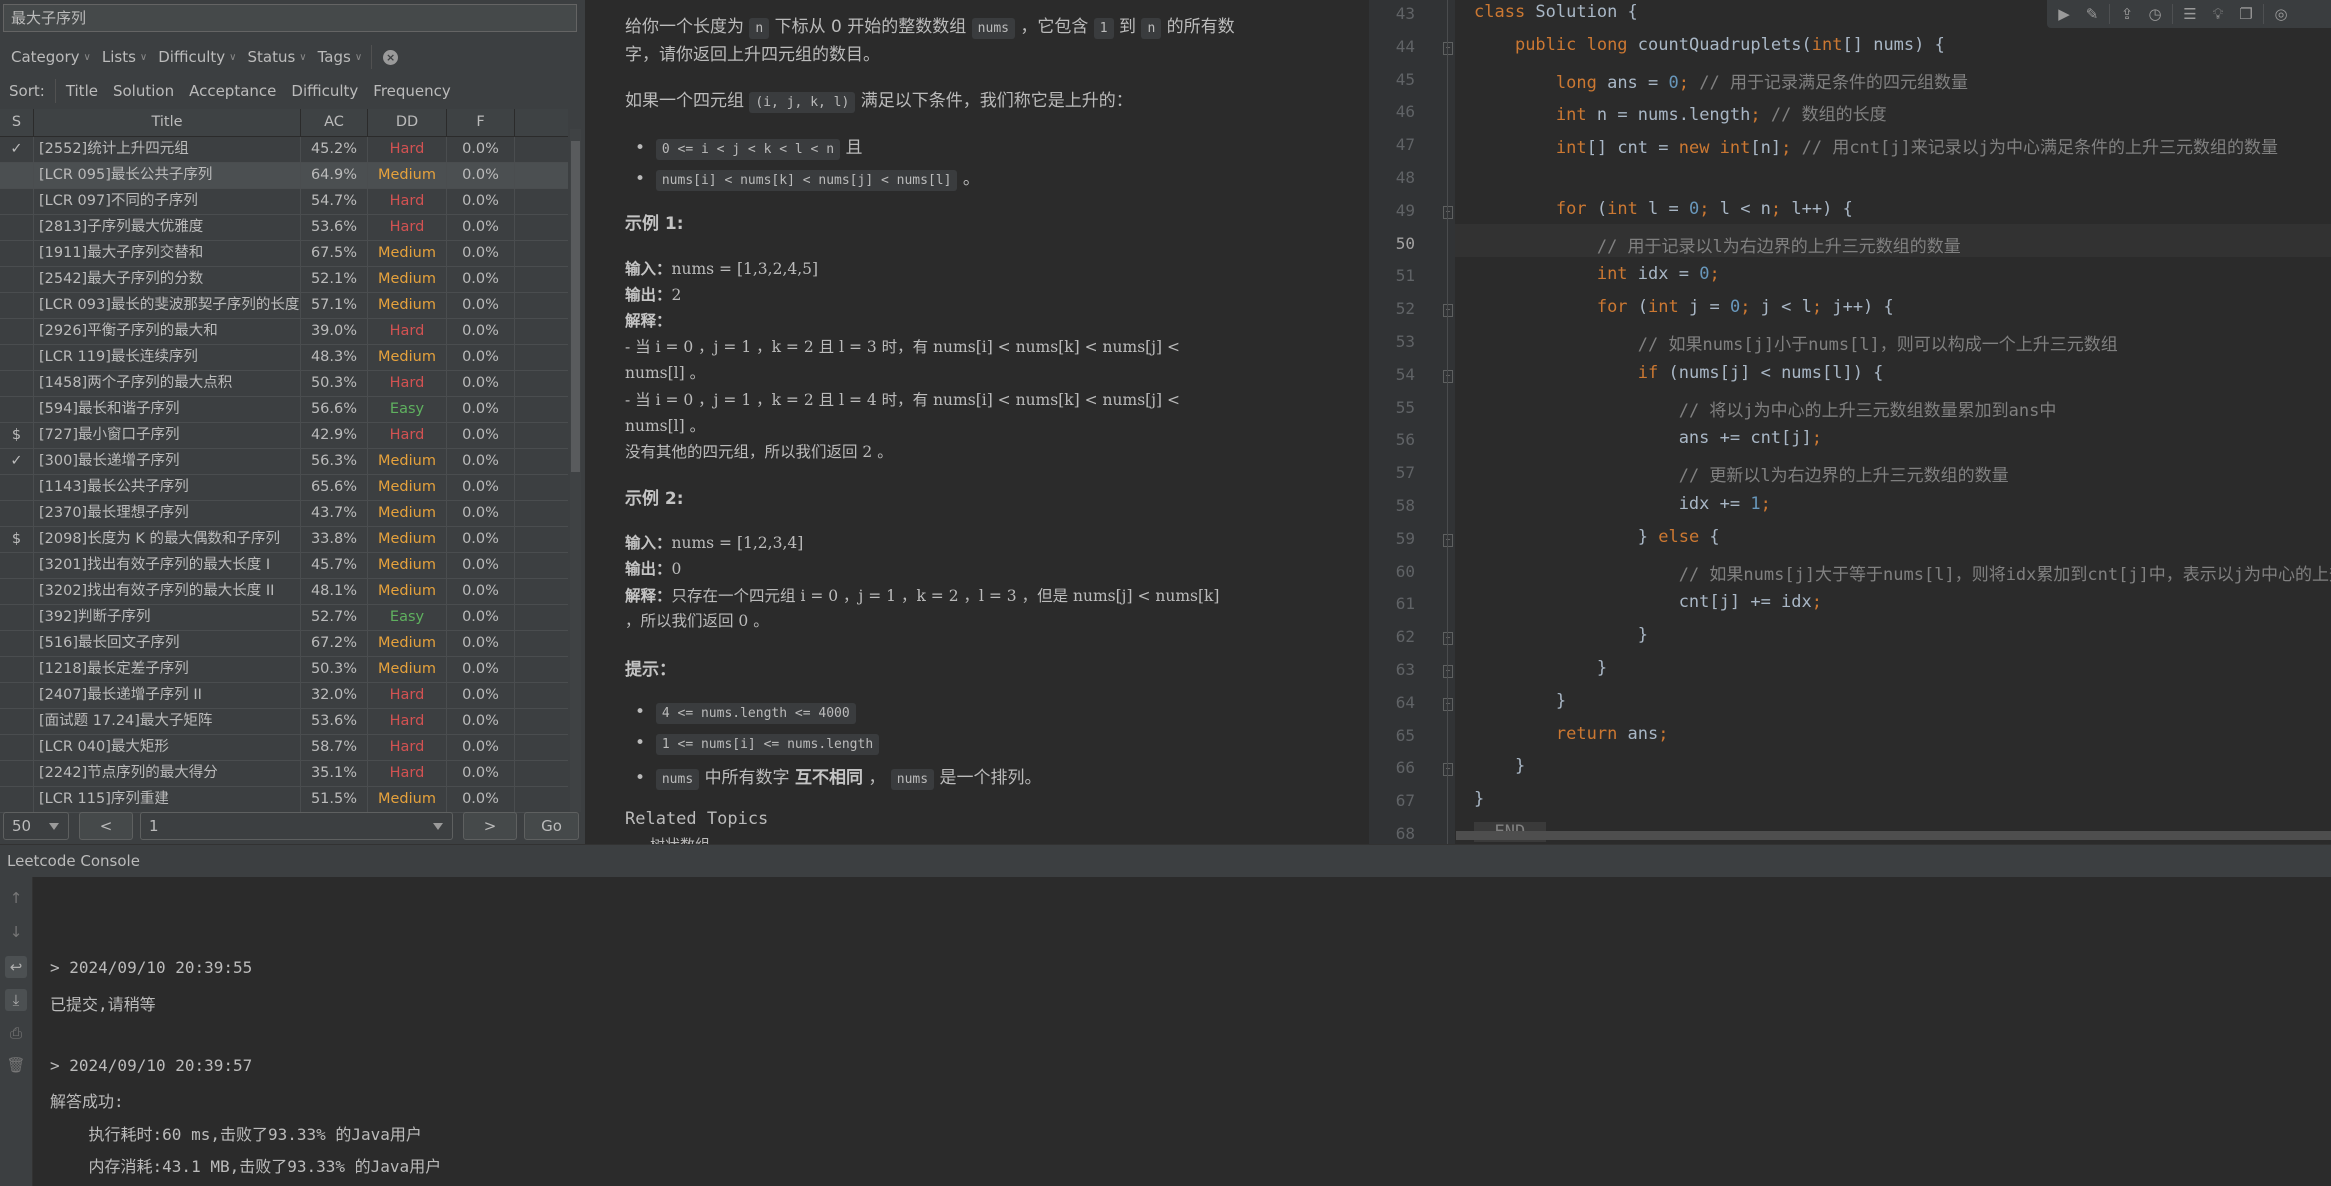 This screenshot has height=1186, width=2331. Describe the element at coordinates (1721, 80) in the screenshot. I see `code-line: long ans = 0; // 用于记录满足条件的四元组数量` at that location.